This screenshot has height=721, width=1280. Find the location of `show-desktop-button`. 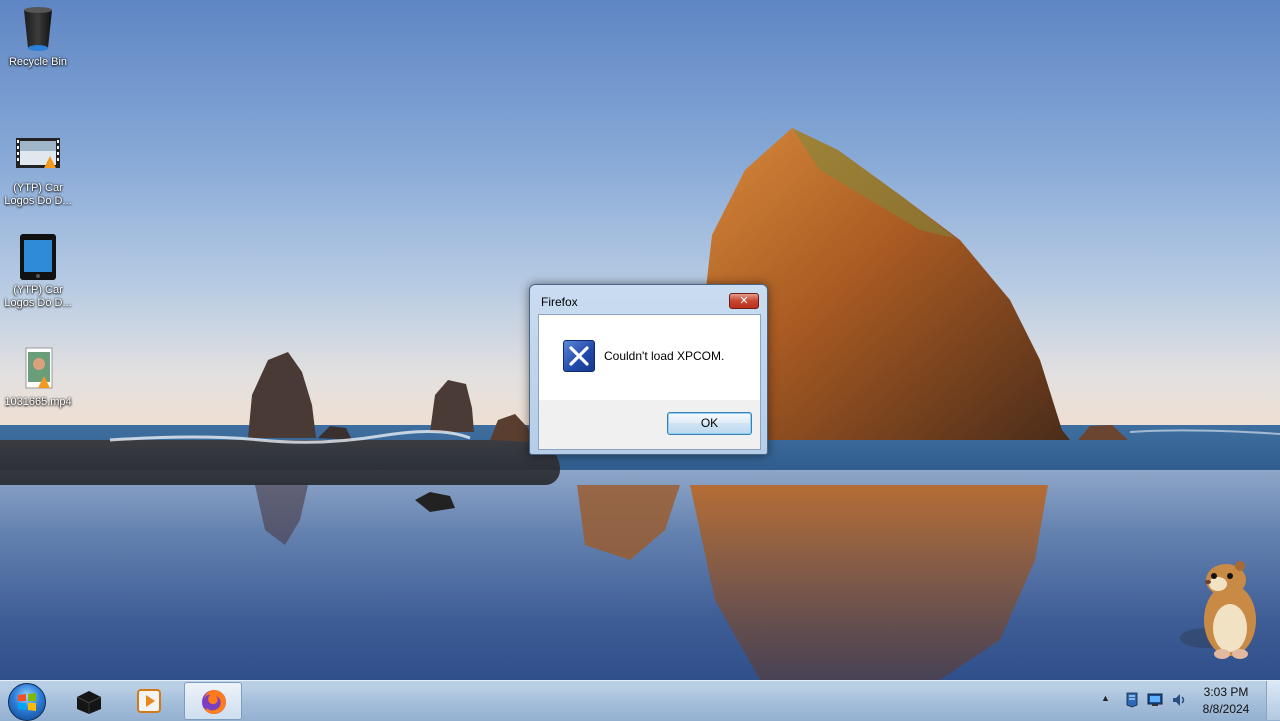

show-desktop-button is located at coordinates (1273, 700).